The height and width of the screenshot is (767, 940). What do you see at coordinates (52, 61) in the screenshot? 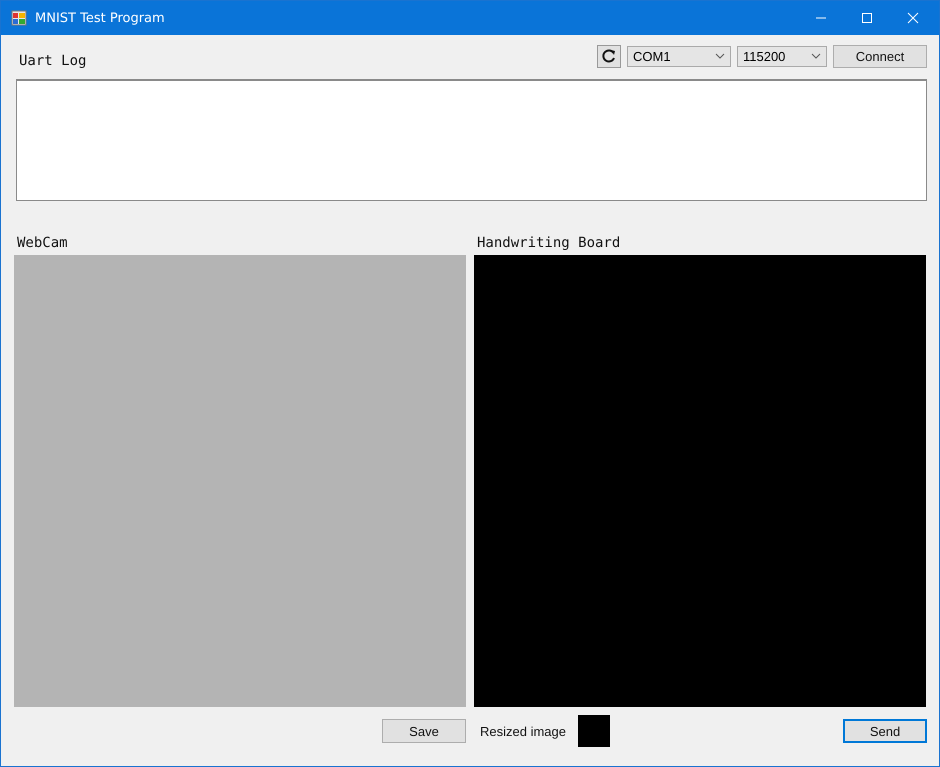
I see `uart-log-label: Uart Log` at bounding box center [52, 61].